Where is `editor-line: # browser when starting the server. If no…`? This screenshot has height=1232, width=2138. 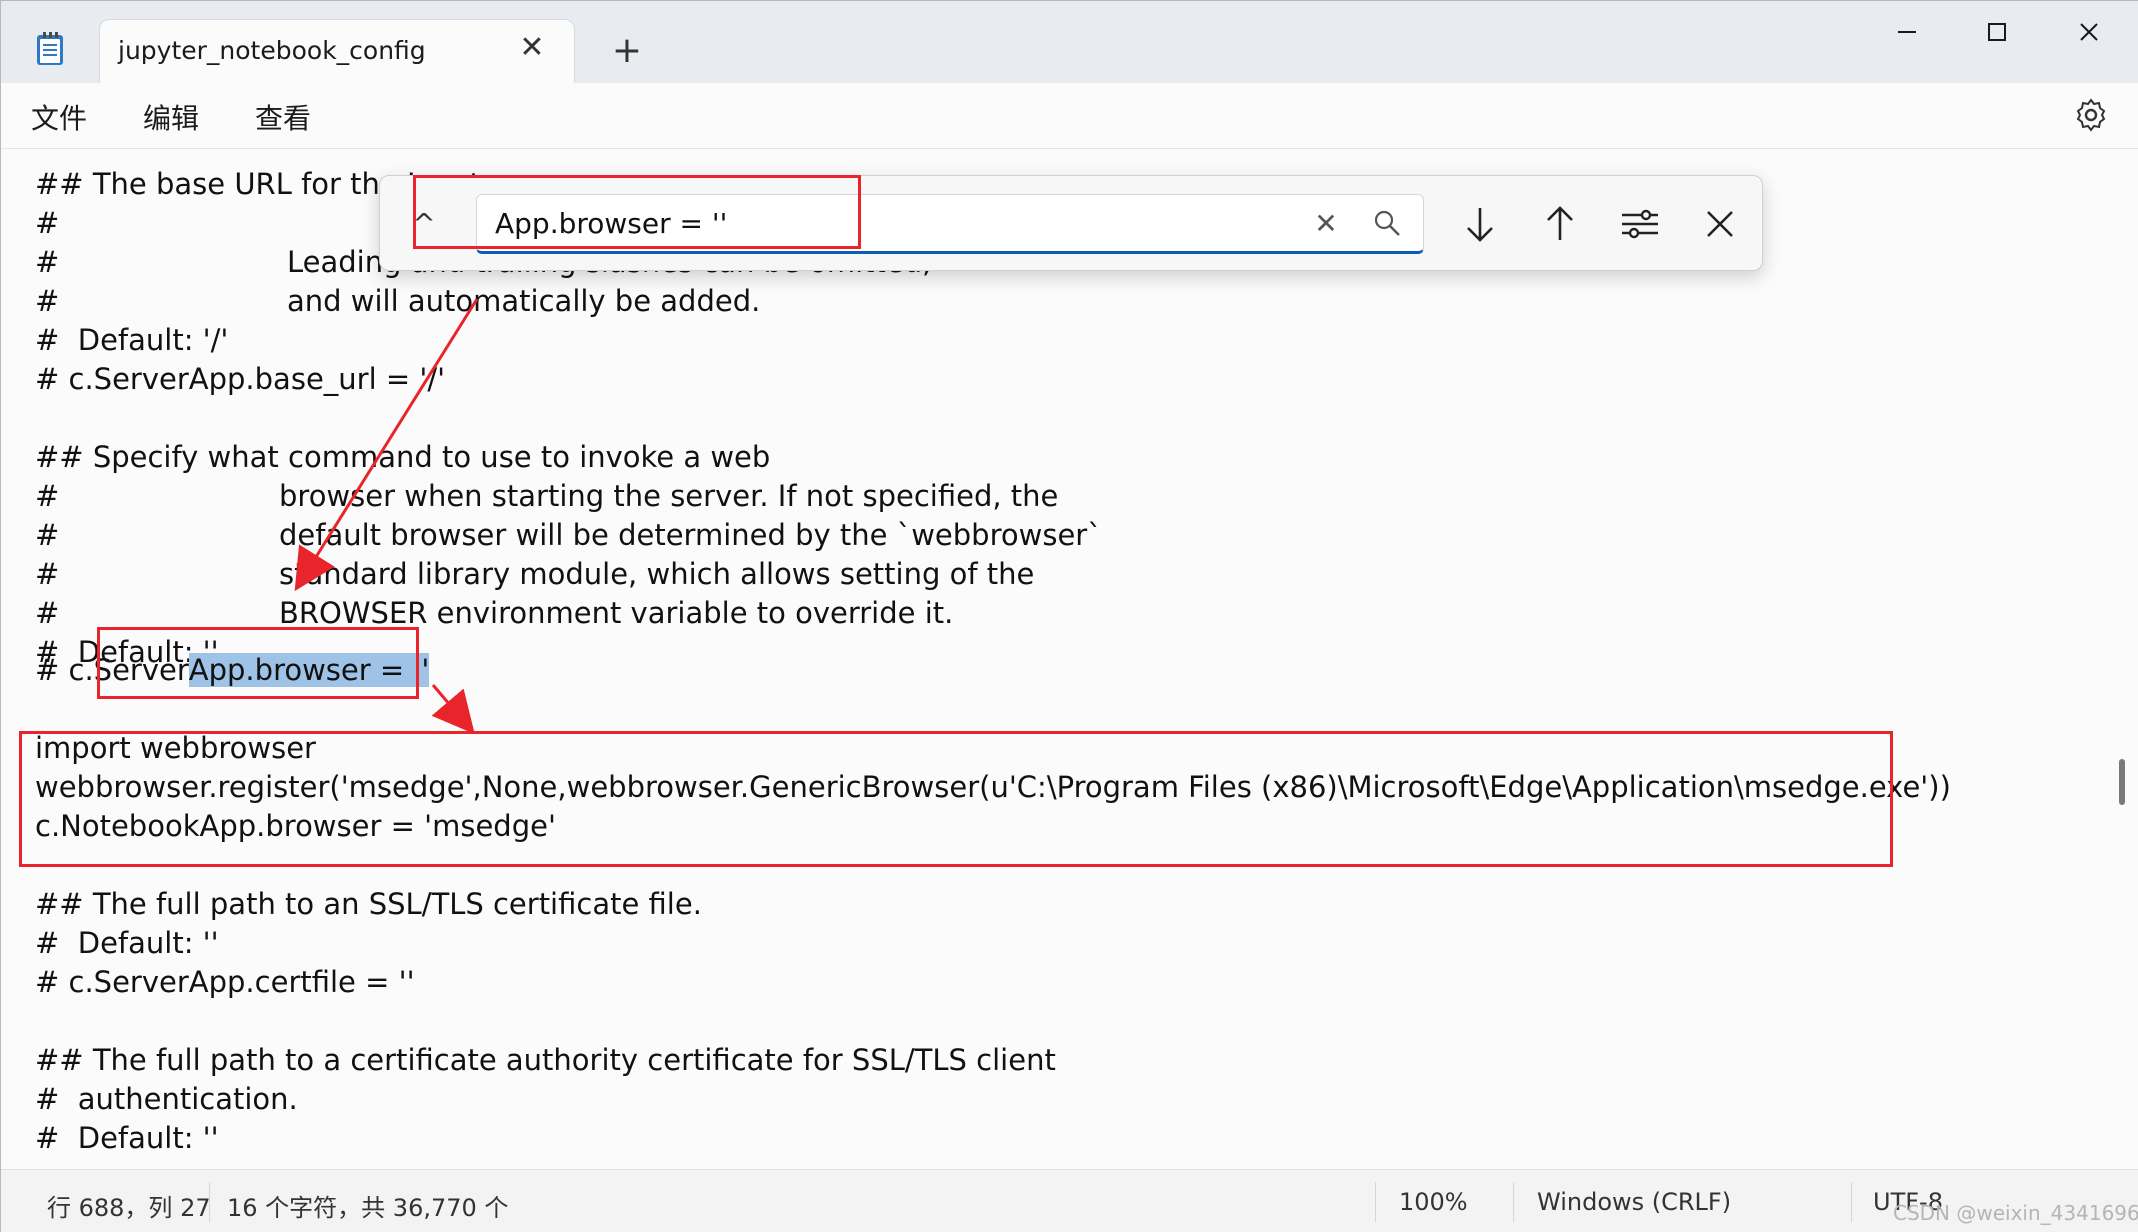 editor-line: # browser when starting the server. If no… is located at coordinates (546, 496).